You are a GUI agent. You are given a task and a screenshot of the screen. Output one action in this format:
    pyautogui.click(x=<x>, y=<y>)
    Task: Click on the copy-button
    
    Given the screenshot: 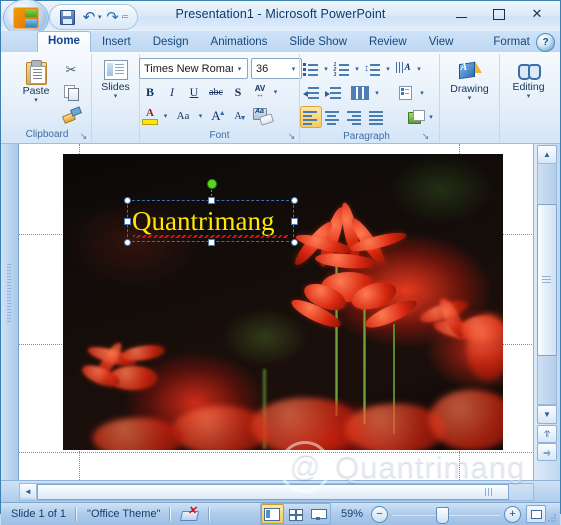 What is the action you would take?
    pyautogui.click(x=71, y=92)
    